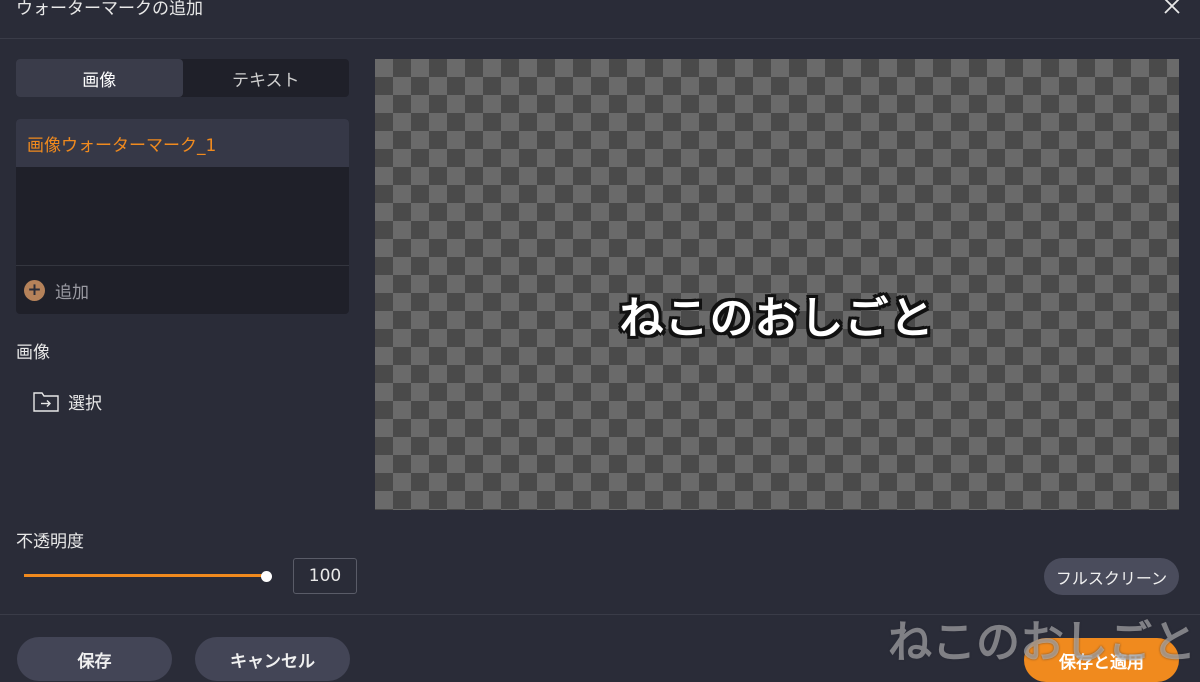 The height and width of the screenshot is (682, 1200). Describe the element at coordinates (600, 614) in the screenshot. I see `footer-divider` at that location.